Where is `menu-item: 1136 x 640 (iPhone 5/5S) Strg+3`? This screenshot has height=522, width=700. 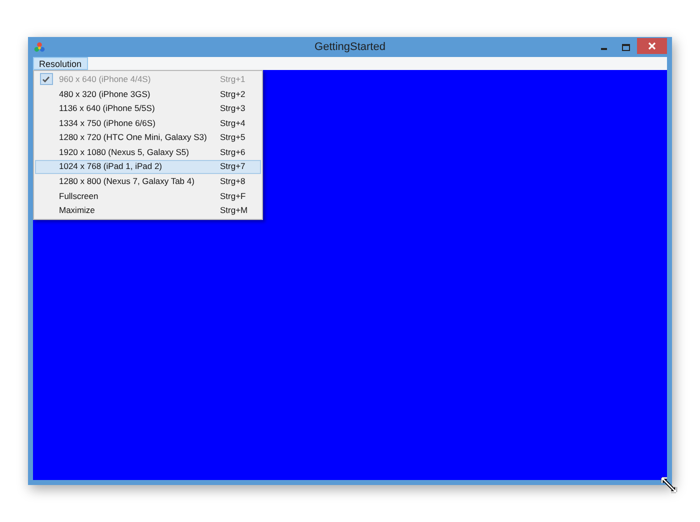 menu-item: 1136 x 640 (iPhone 5/5S) Strg+3 is located at coordinates (148, 108).